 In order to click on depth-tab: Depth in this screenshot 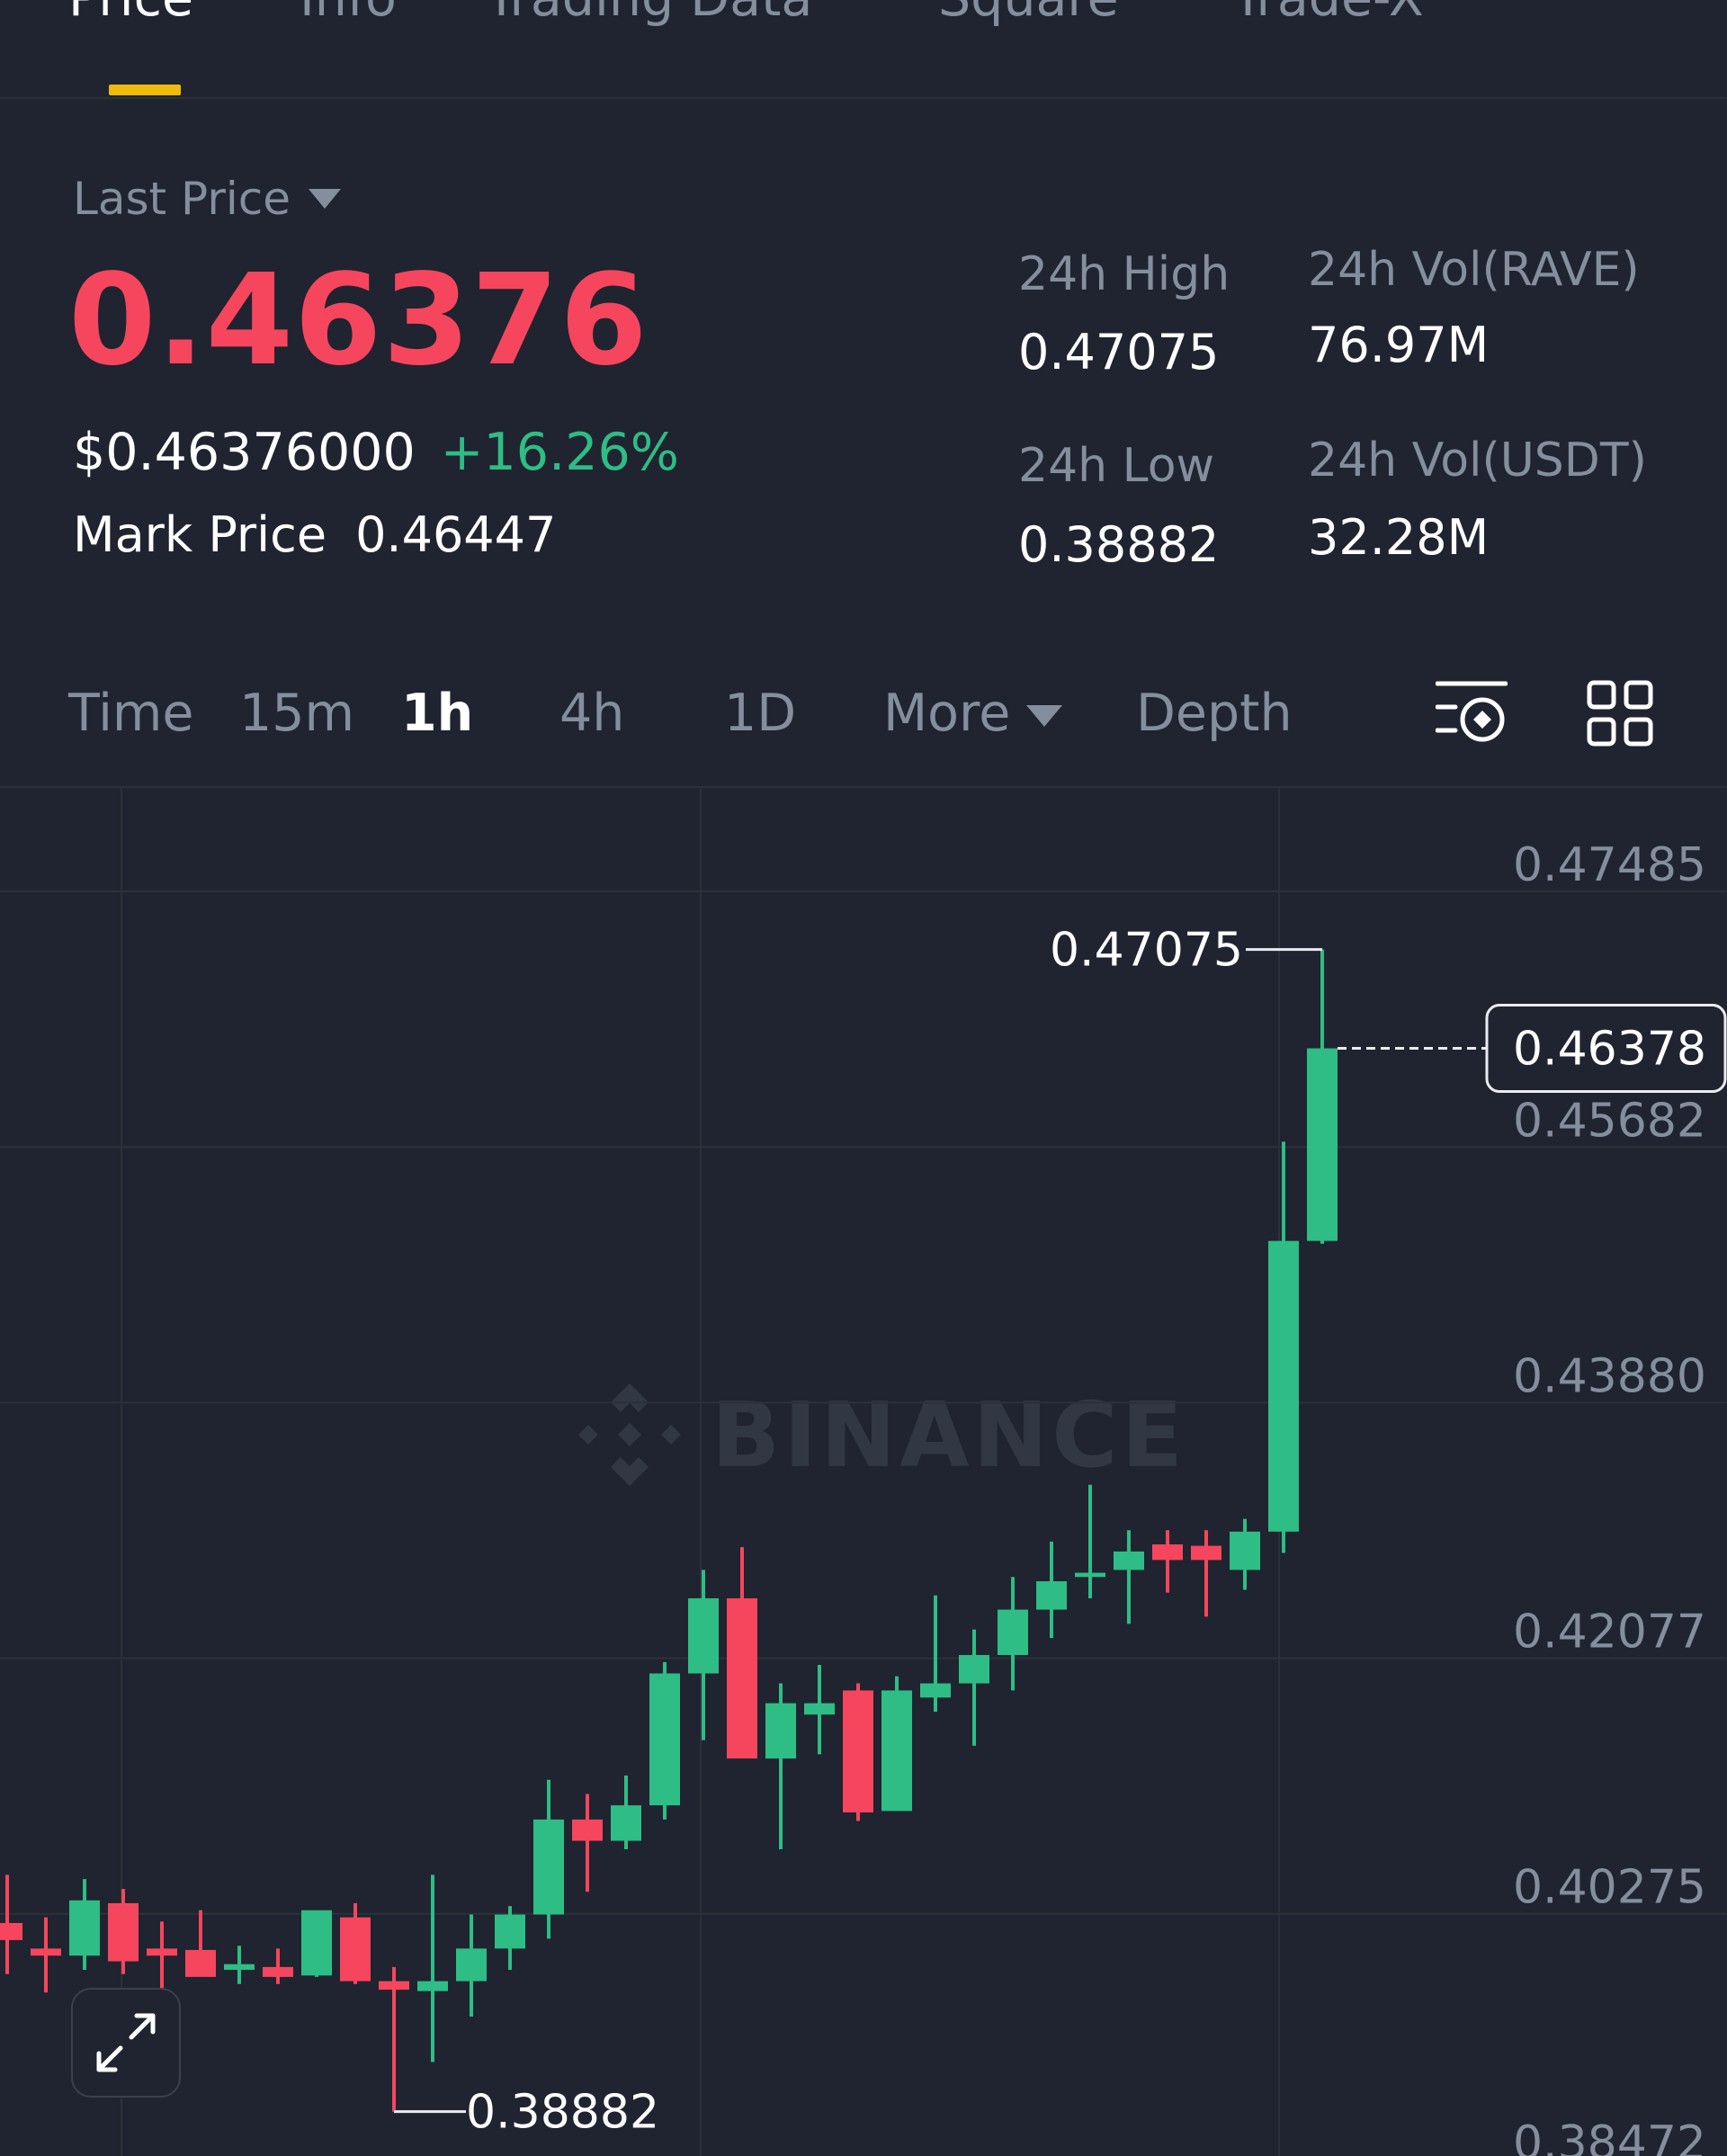, I will do `click(1214, 713)`.